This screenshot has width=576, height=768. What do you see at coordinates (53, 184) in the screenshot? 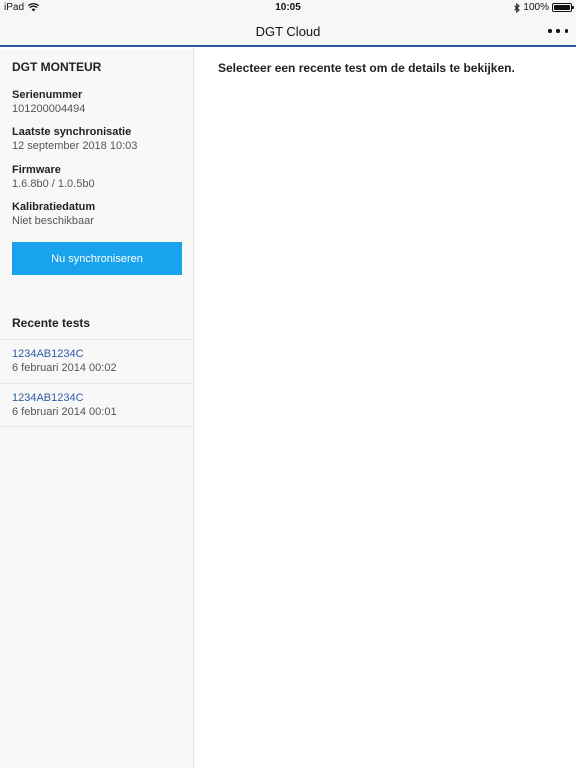
I see `field-value: 1.6.8b0 / 1.0.5b0` at bounding box center [53, 184].